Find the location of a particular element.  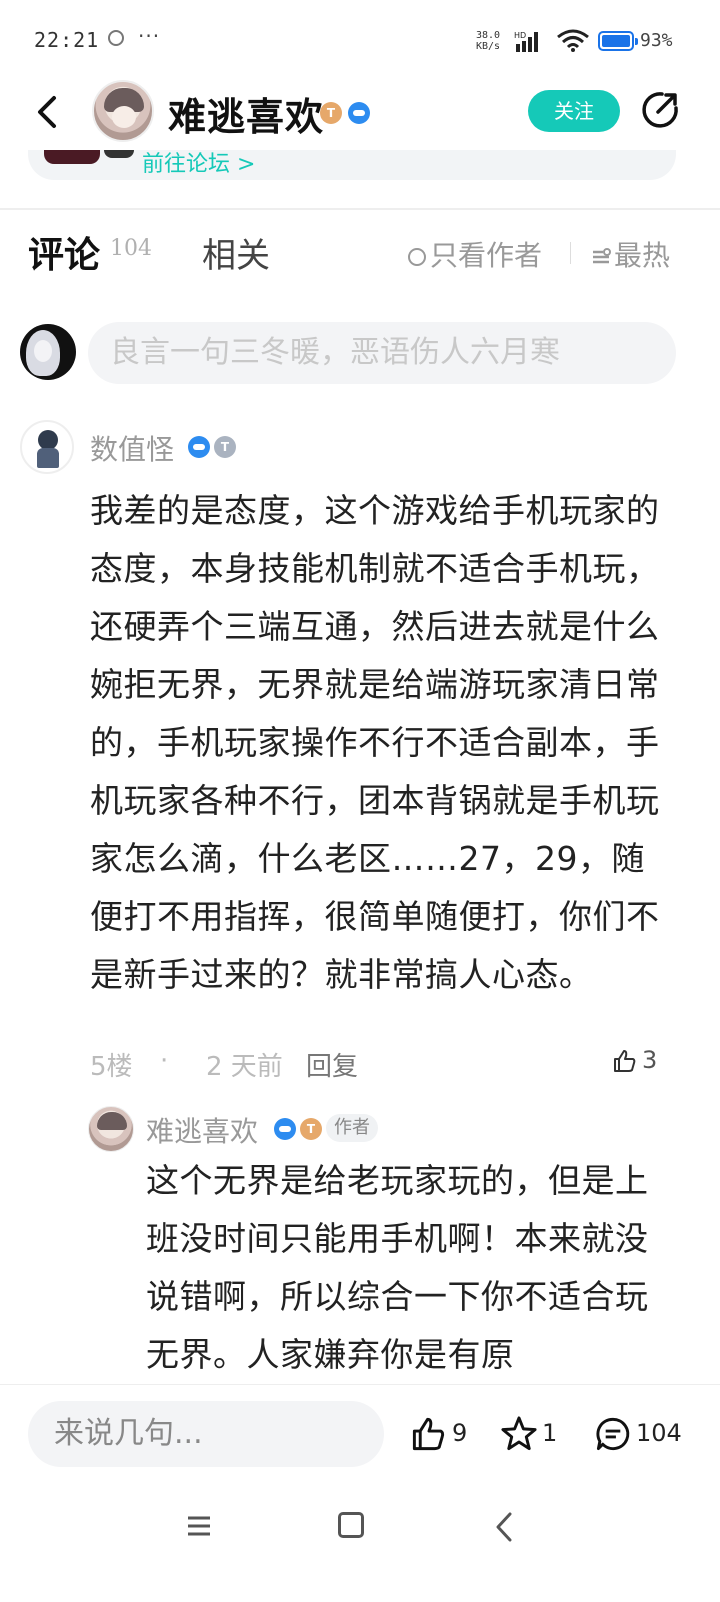

system-nav-bar is located at coordinates (360, 1546).